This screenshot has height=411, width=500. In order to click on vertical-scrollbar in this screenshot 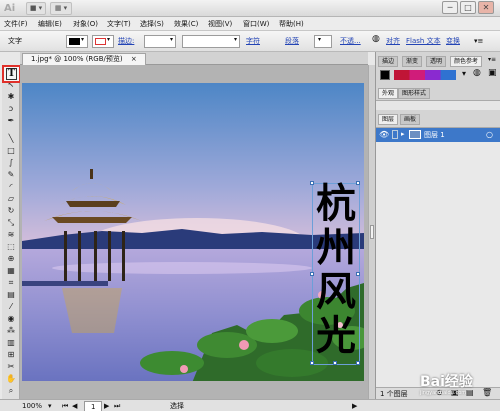, I will do `click(371, 232)`.